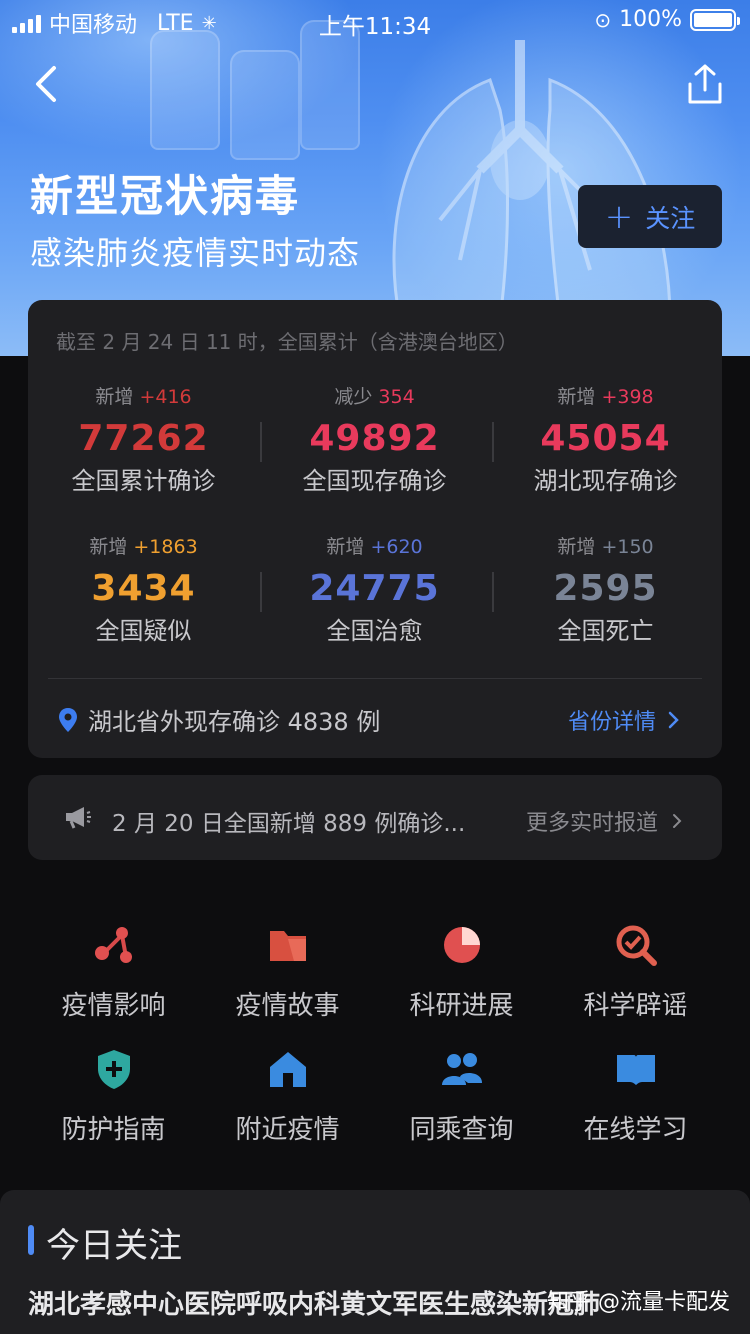 This screenshot has width=750, height=1334. What do you see at coordinates (287, 1006) in the screenshot?
I see `feature-label: 疫情故事` at bounding box center [287, 1006].